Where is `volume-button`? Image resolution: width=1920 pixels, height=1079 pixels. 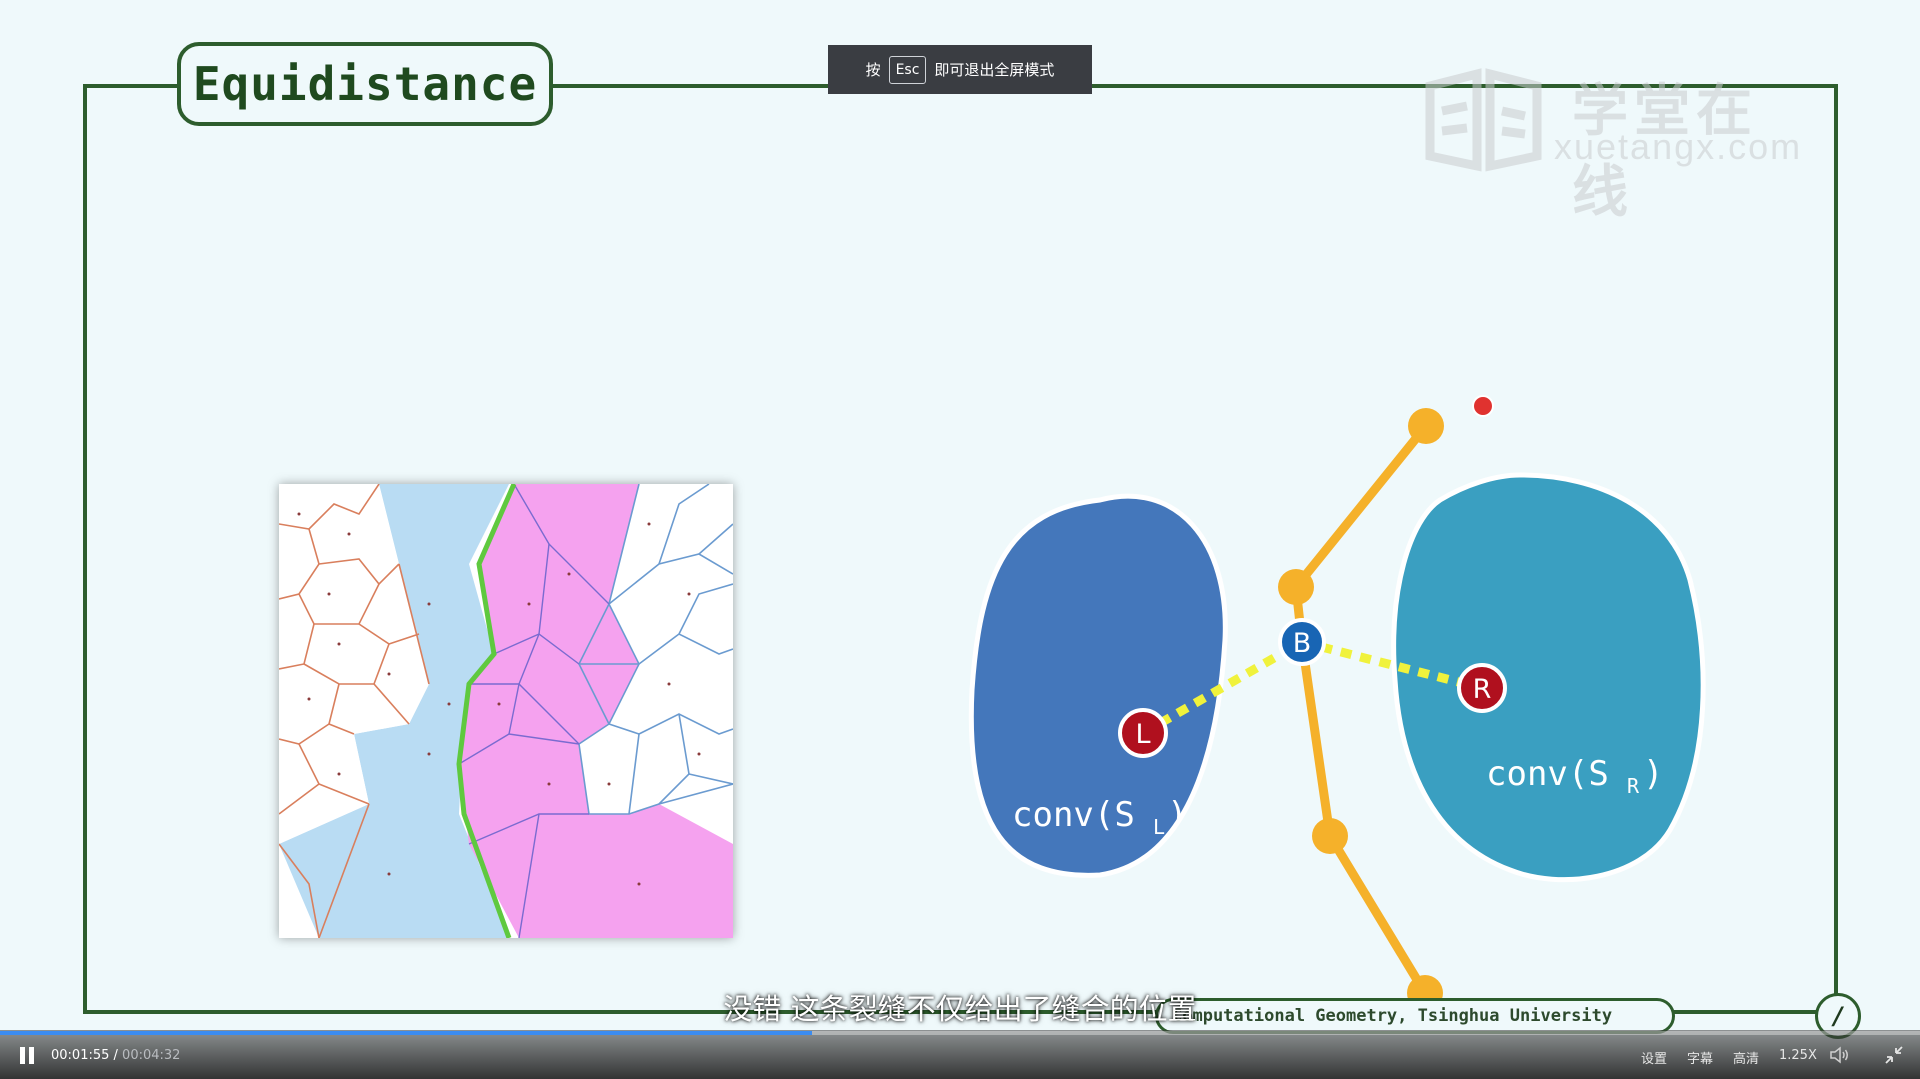
volume-button is located at coordinates (1840, 1055).